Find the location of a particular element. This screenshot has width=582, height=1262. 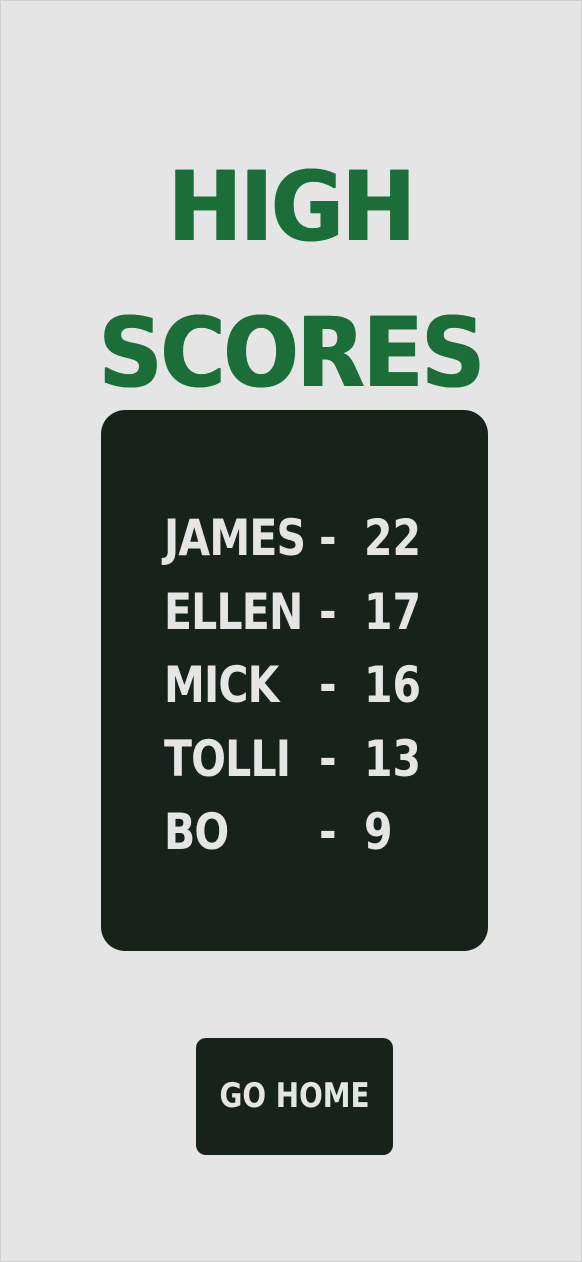

player-name: MICK is located at coordinates (221, 685).